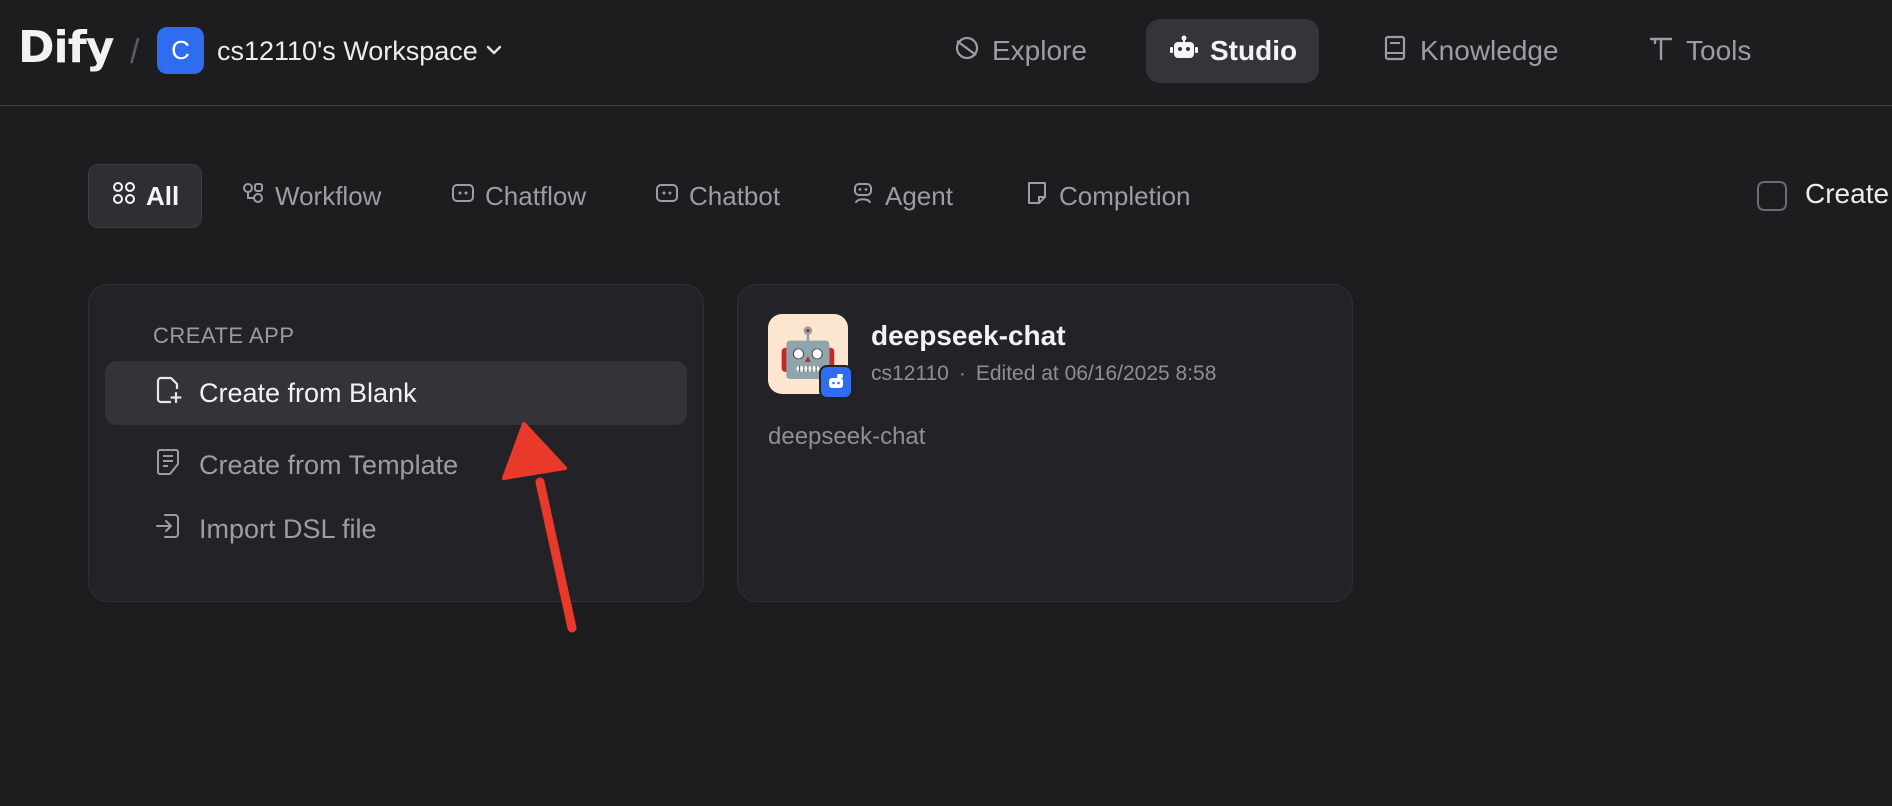 The image size is (1892, 806). What do you see at coordinates (1719, 50) in the screenshot?
I see `nav-tools-label: Tools` at bounding box center [1719, 50].